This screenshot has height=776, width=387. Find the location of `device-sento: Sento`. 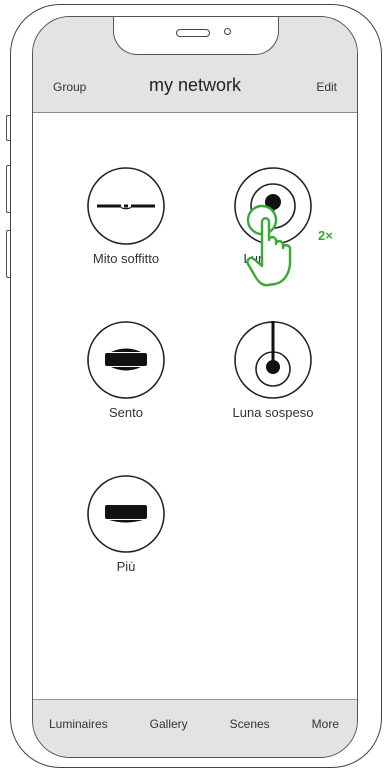

device-sento: Sento is located at coordinates (126, 369).